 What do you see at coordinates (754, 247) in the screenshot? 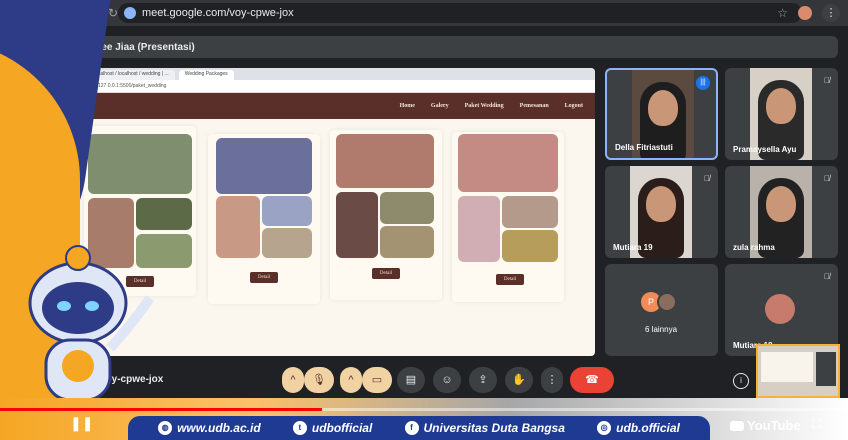
I see `participant-name: zula rahma` at bounding box center [754, 247].